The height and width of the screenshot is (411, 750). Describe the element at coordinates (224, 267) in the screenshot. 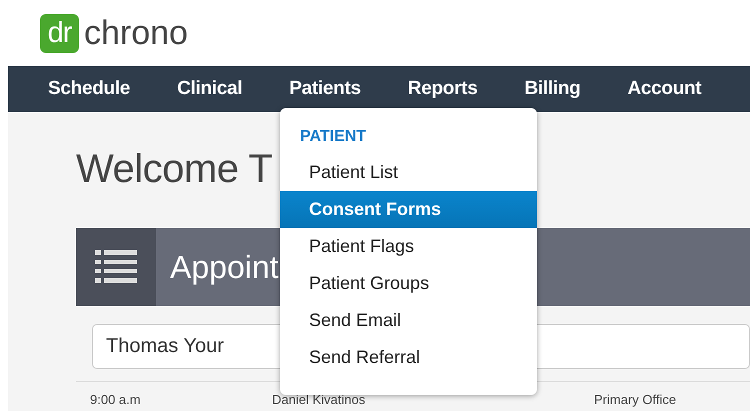

I see `panel-title: Appoint` at that location.